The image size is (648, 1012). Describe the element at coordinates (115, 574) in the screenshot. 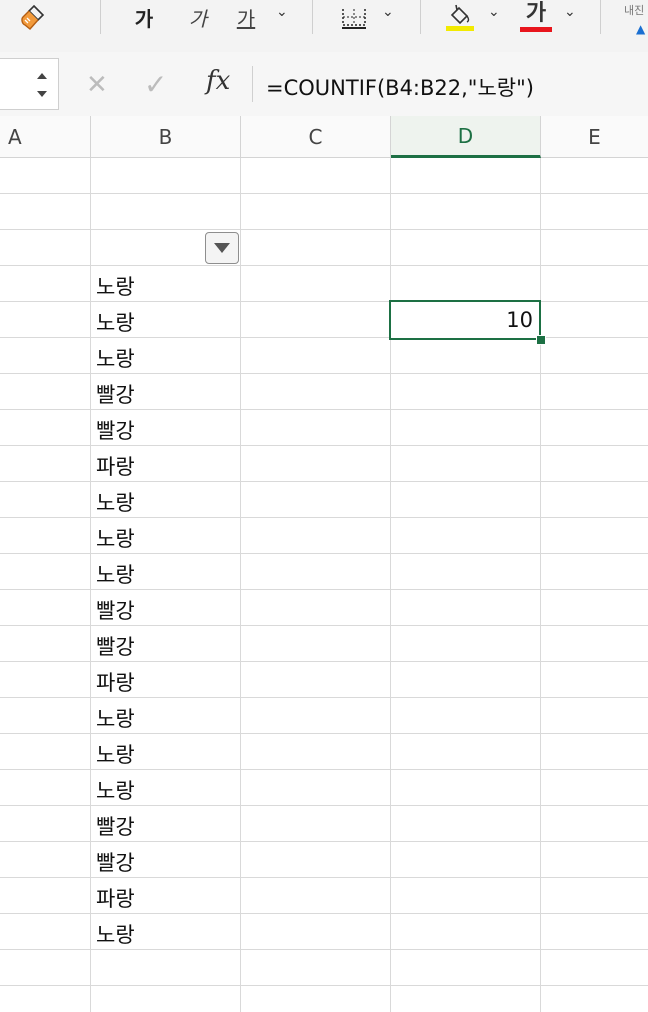

I see `cell-b12: 노랑` at that location.